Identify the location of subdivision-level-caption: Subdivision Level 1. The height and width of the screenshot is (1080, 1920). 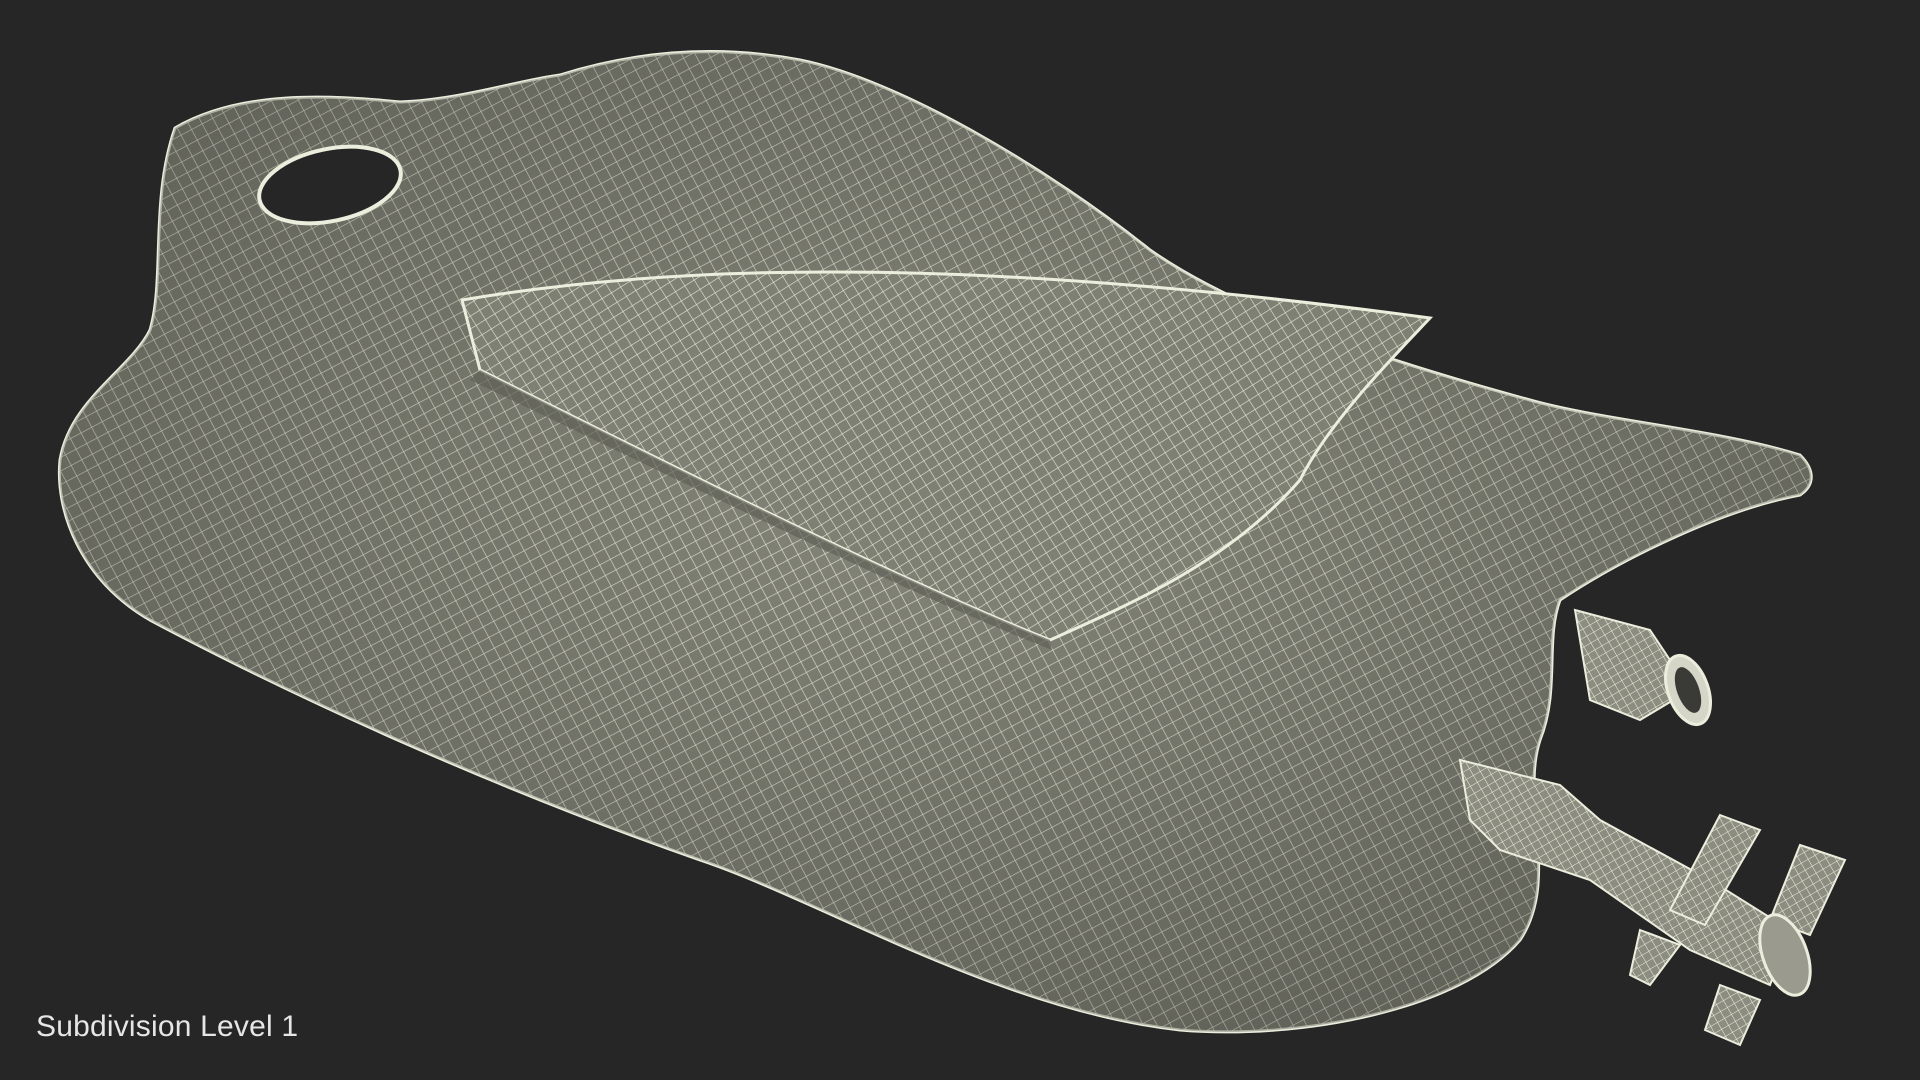
(167, 1026).